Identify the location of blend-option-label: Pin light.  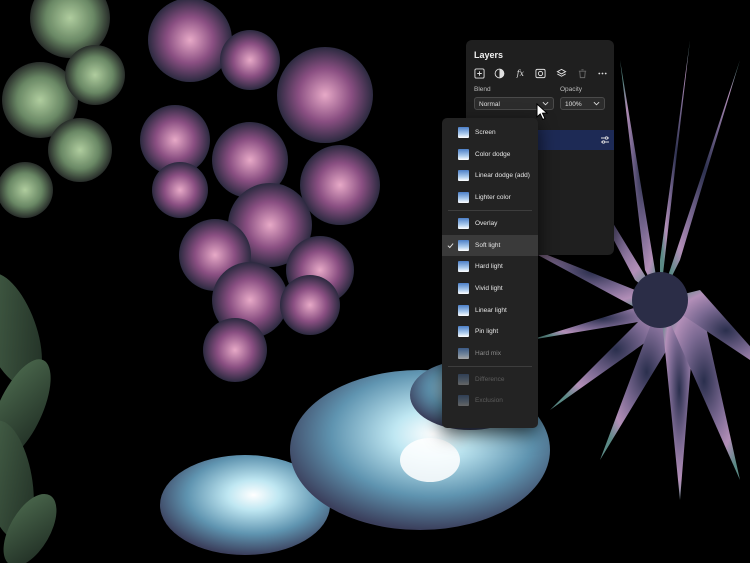
(487, 332).